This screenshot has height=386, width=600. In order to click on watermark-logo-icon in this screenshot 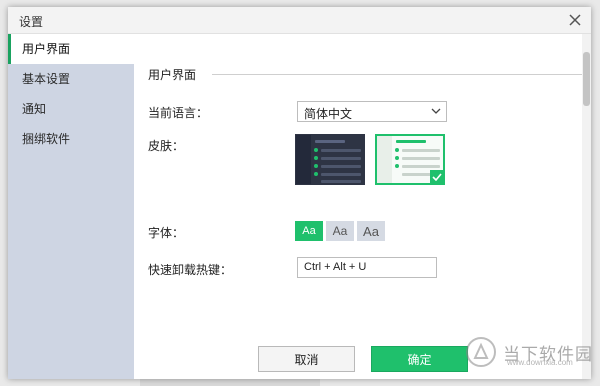, I will do `click(481, 352)`.